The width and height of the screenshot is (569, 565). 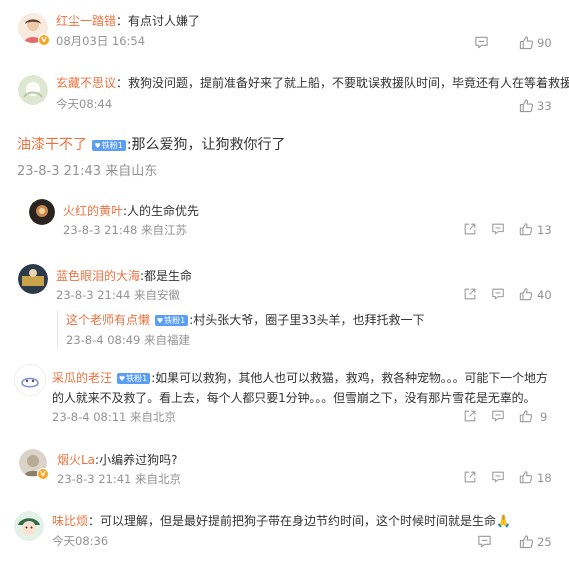 What do you see at coordinates (128, 340) in the screenshot?
I see `timestamp: 23-8-4 08:49 来自福建` at bounding box center [128, 340].